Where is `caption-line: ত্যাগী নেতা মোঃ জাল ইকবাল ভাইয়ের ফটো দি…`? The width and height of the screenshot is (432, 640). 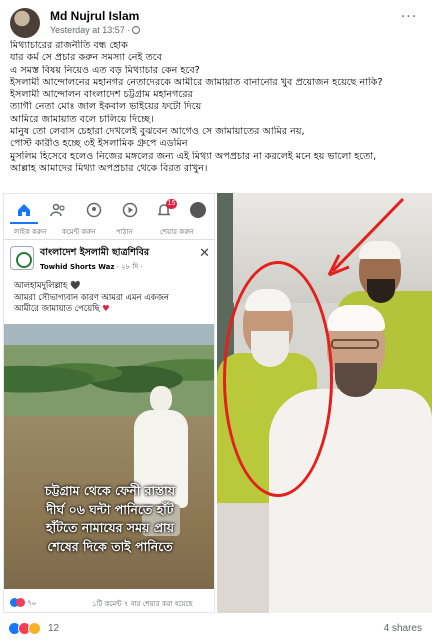
caption-line: ত্যাগী নেতা মোঃ জাল ইকবাল ভাইয়ের ফটো দি… is located at coordinates (106, 107).